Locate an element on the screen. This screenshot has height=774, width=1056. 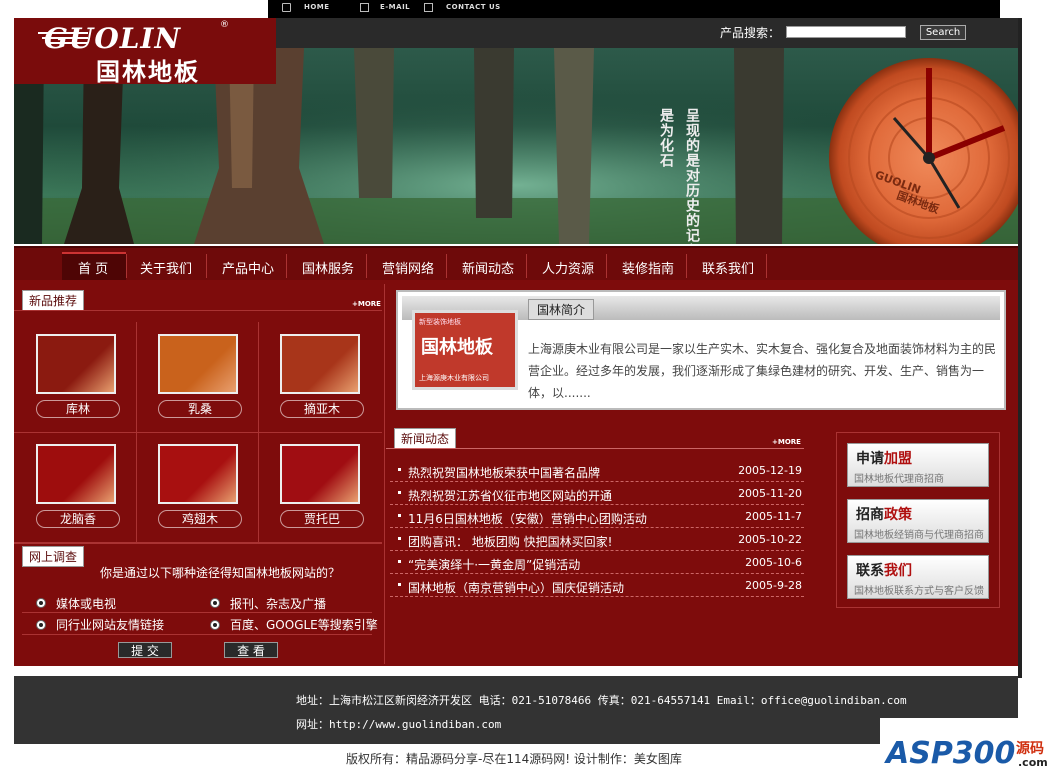
promo-subtitle: 国林地板经销商与代理商招商 is located at coordinates (919, 535).